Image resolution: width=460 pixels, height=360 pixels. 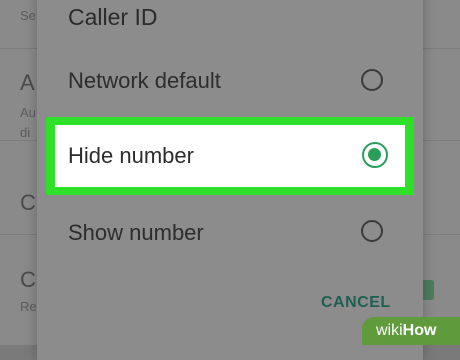 I want to click on settings-row-title: A, so click(x=27, y=82).